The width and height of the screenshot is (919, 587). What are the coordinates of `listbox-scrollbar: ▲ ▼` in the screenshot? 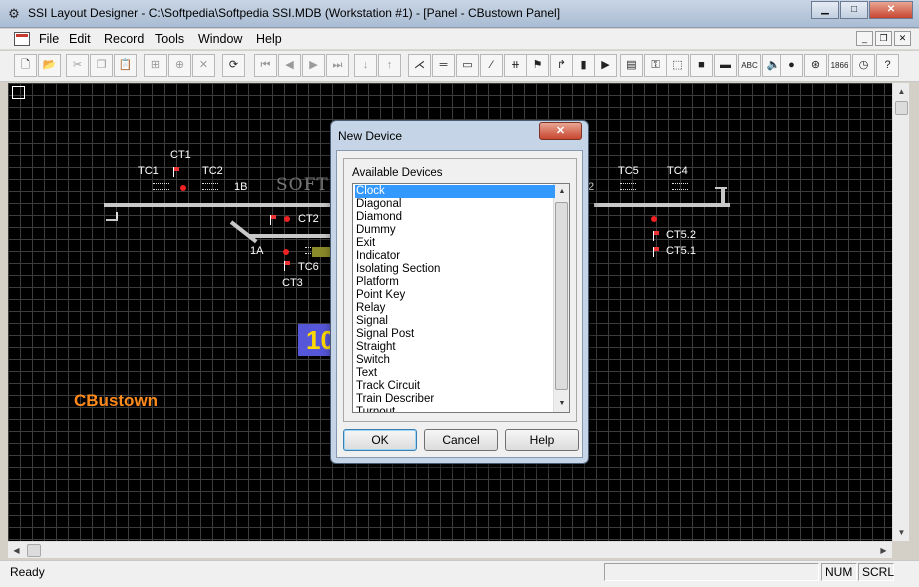 It's located at (561, 298).